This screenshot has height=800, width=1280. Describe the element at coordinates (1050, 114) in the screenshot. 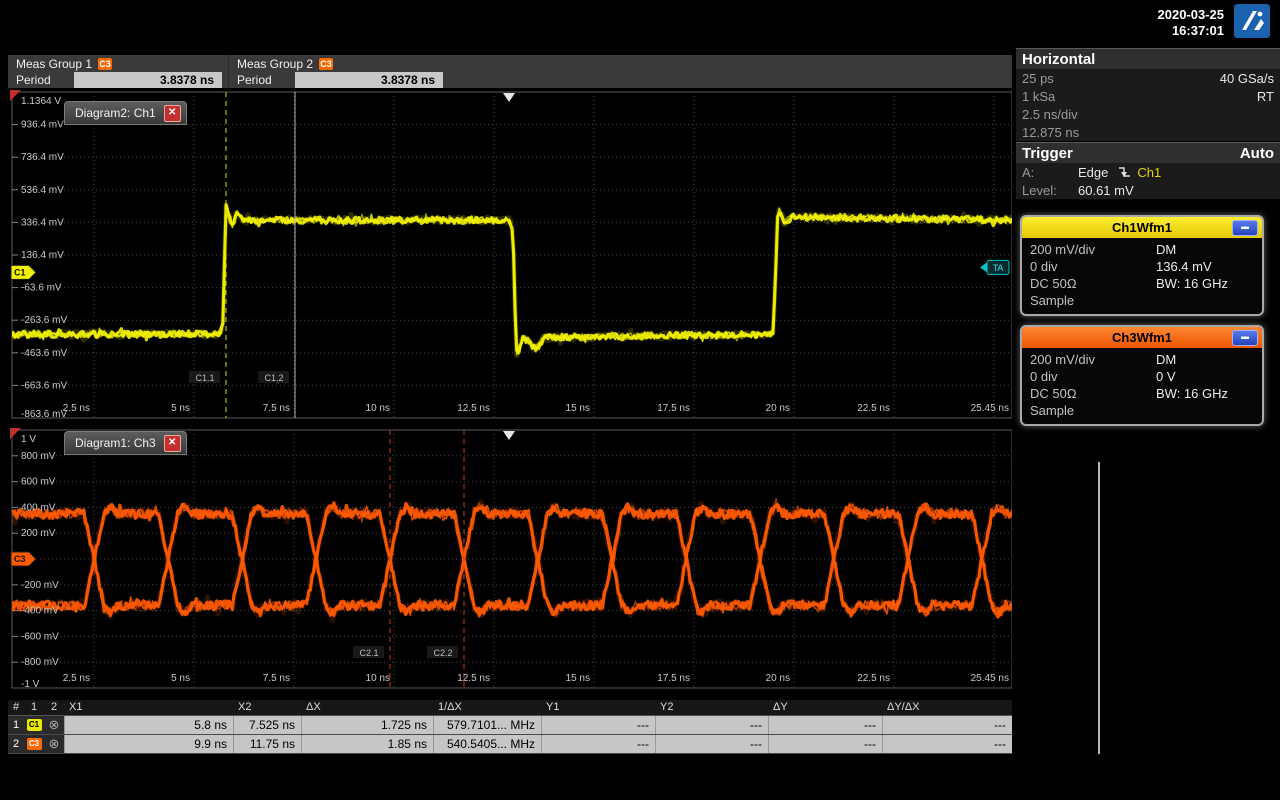

I see `info-key: 2.5 ns/div` at that location.